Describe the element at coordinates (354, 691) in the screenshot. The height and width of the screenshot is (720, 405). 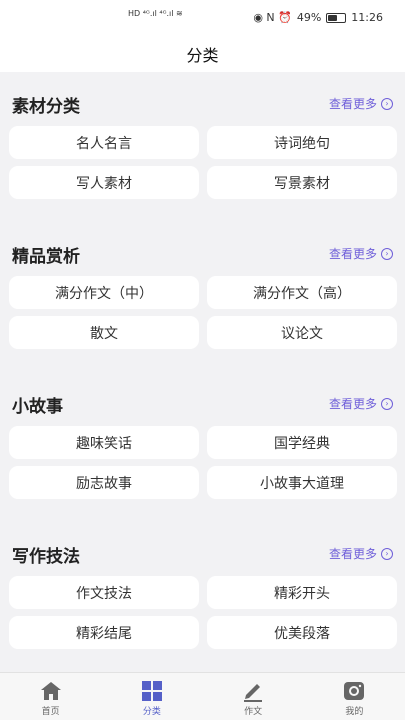
I see `camera-icon` at that location.